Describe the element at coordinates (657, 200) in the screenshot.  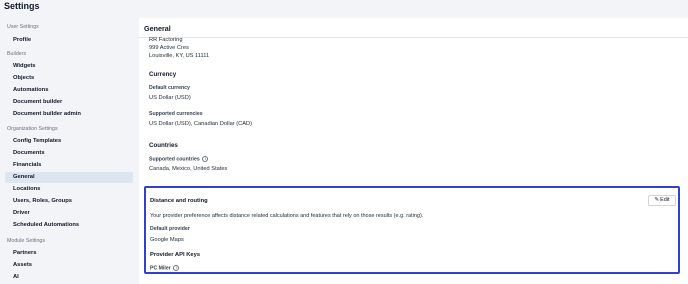
I see `pencil-icon: ✎` at that location.